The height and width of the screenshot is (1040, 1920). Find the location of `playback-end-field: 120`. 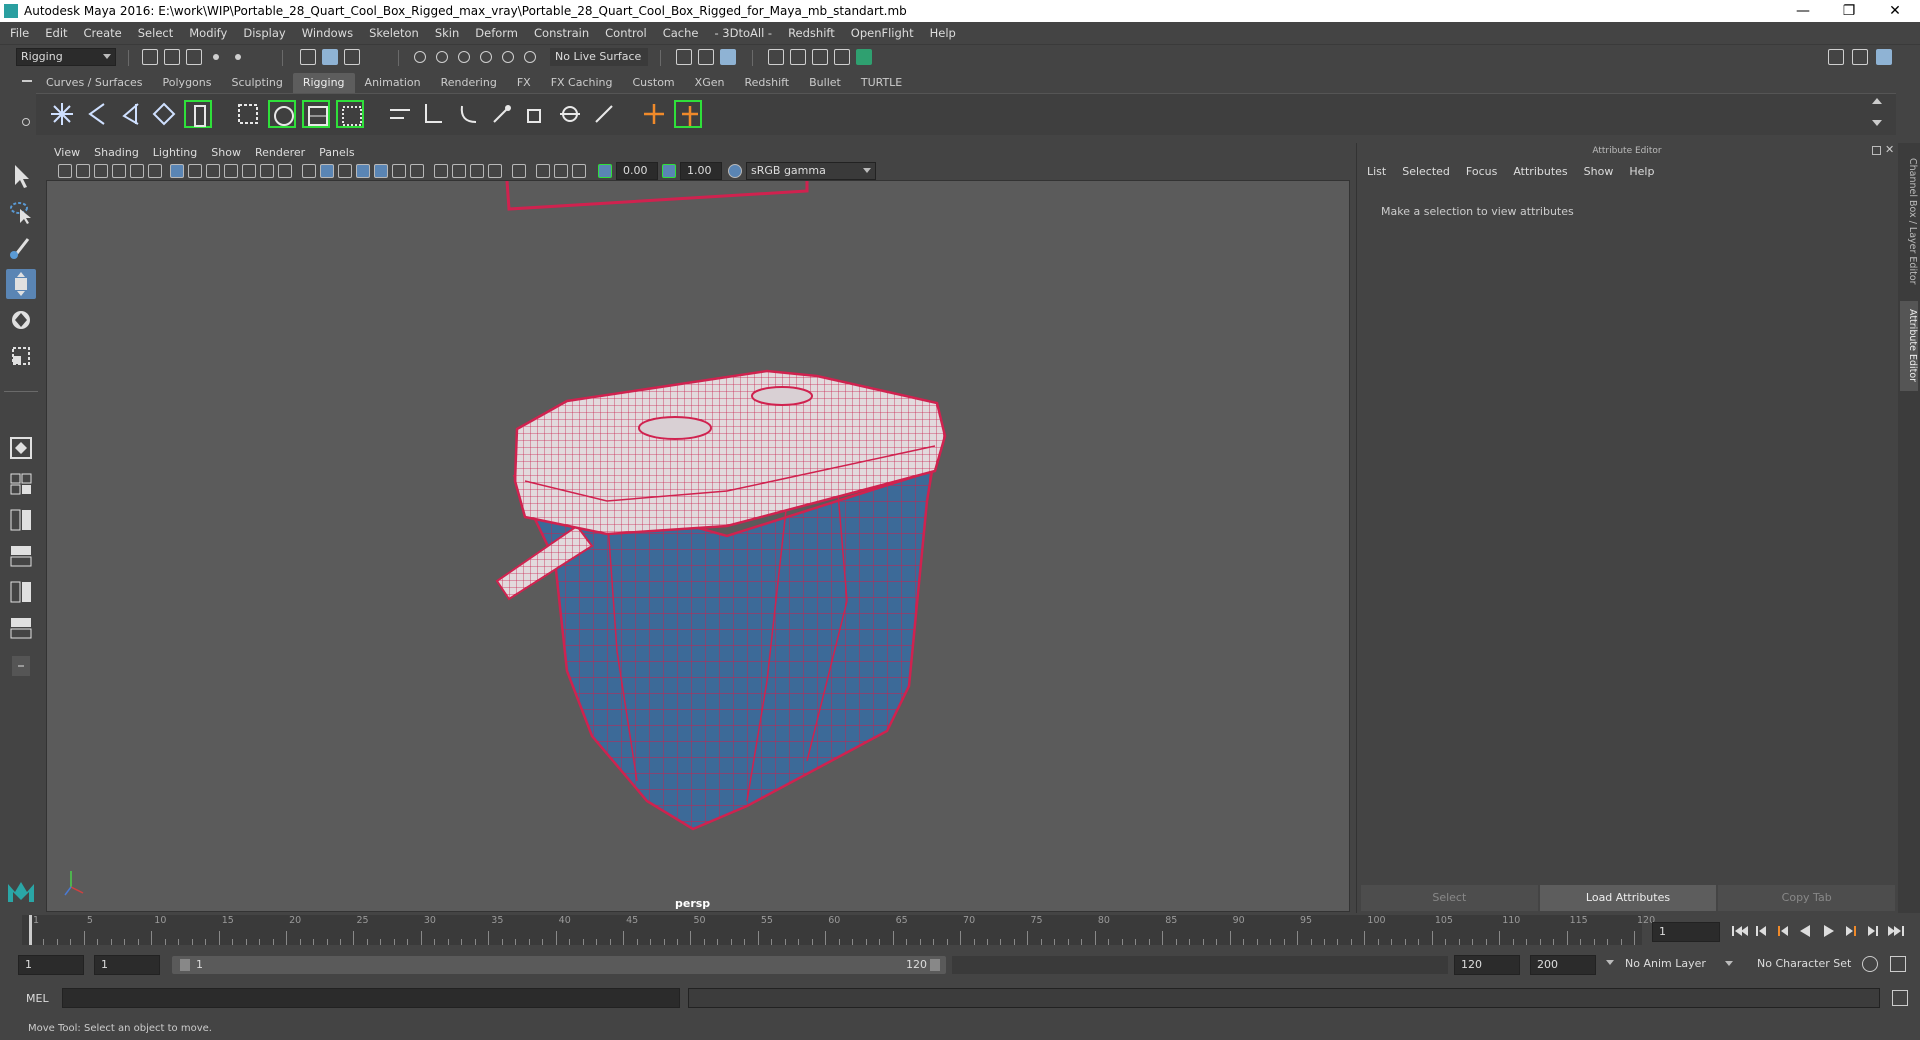

playback-end-field: 120 is located at coordinates (1487, 965).